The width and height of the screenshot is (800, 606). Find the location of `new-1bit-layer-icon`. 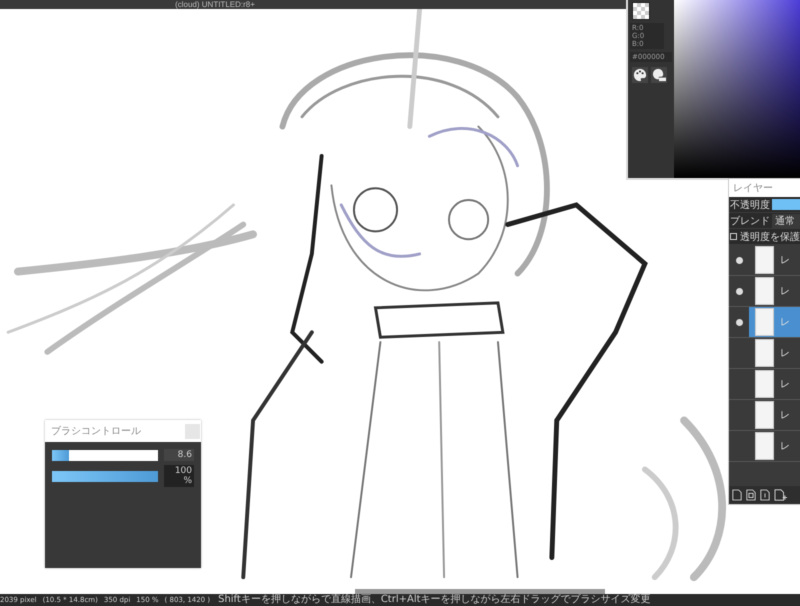

new-1bit-layer-icon is located at coordinates (765, 495).